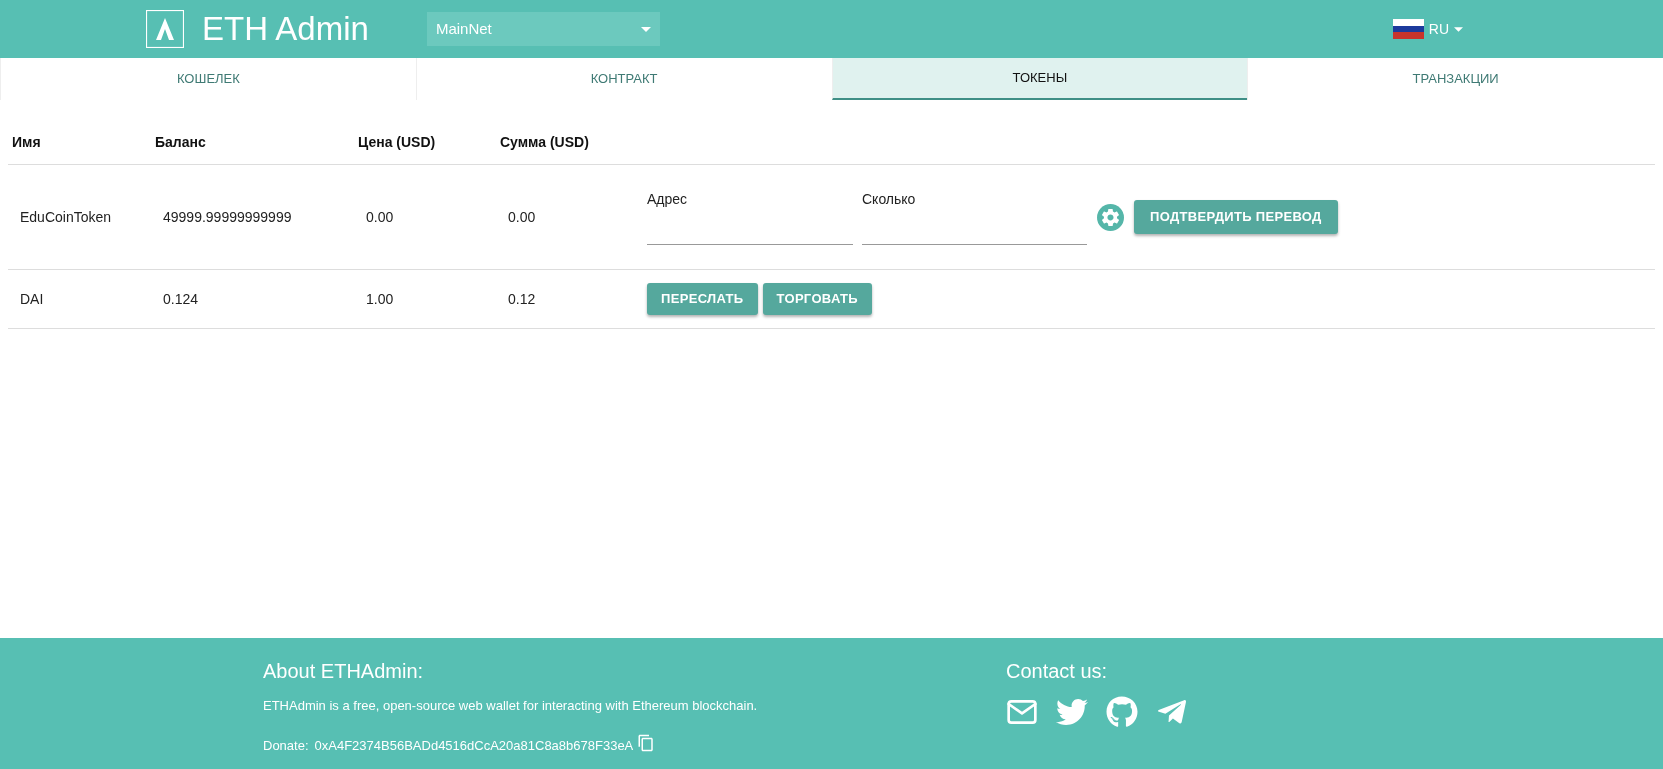 This screenshot has width=1663, height=769. What do you see at coordinates (1039, 79) in the screenshot?
I see `tab: ТОКЕНЫ` at bounding box center [1039, 79].